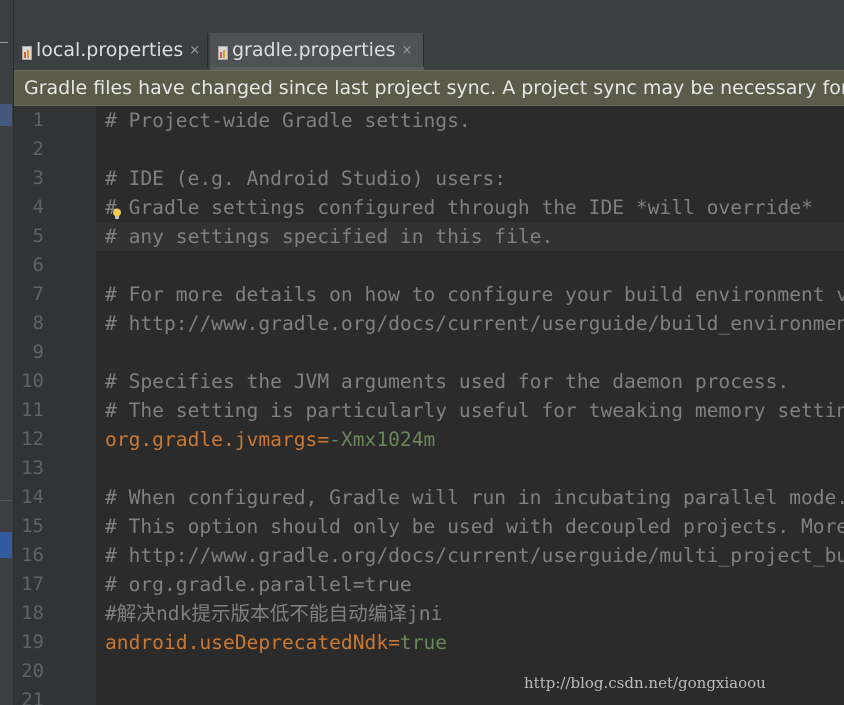 Image resolution: width=844 pixels, height=705 pixels. I want to click on tab-label: local.properties, so click(110, 50).